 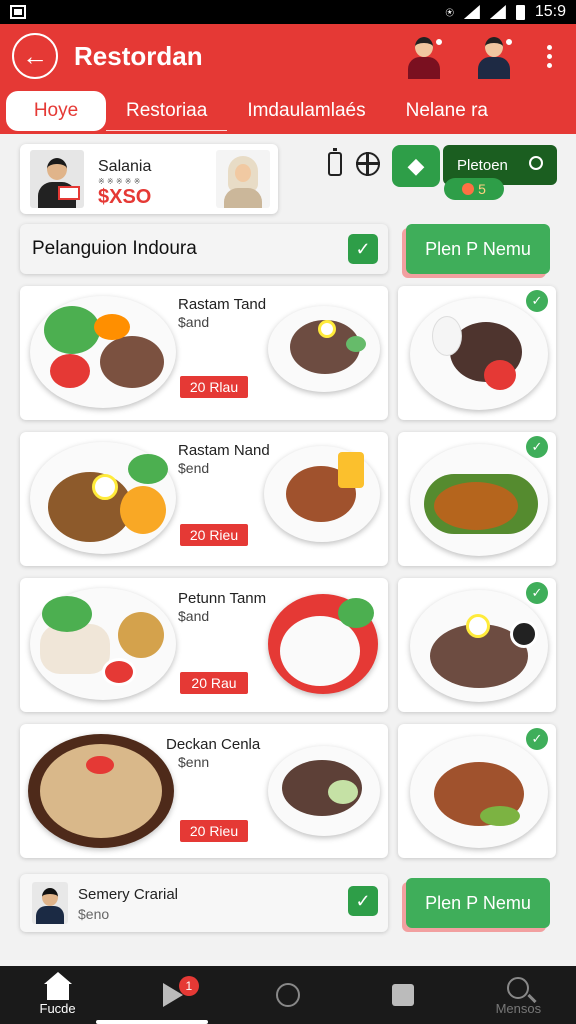 I want to click on notification-badge: 1, so click(x=188, y=986).